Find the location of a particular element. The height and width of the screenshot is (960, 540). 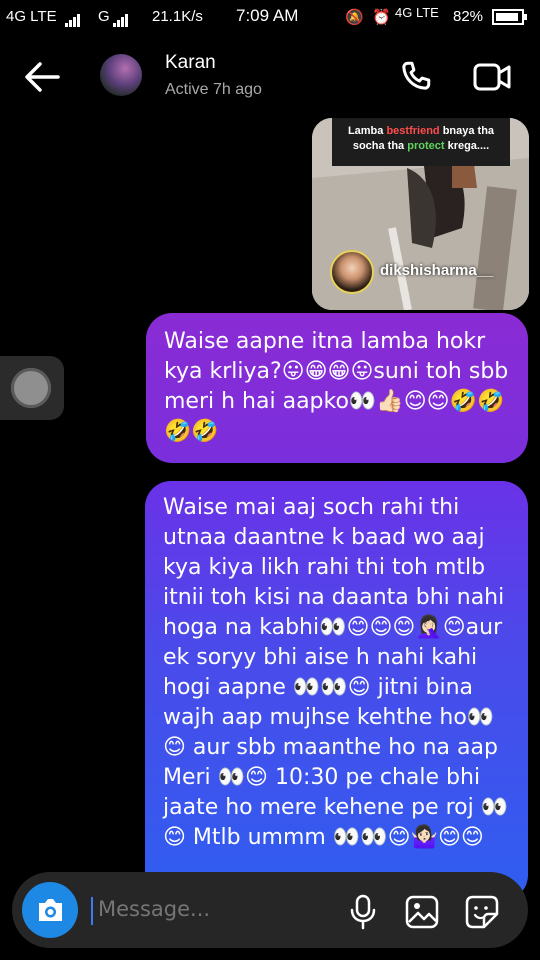

alarm-icon: ⏰ is located at coordinates (381, 17).